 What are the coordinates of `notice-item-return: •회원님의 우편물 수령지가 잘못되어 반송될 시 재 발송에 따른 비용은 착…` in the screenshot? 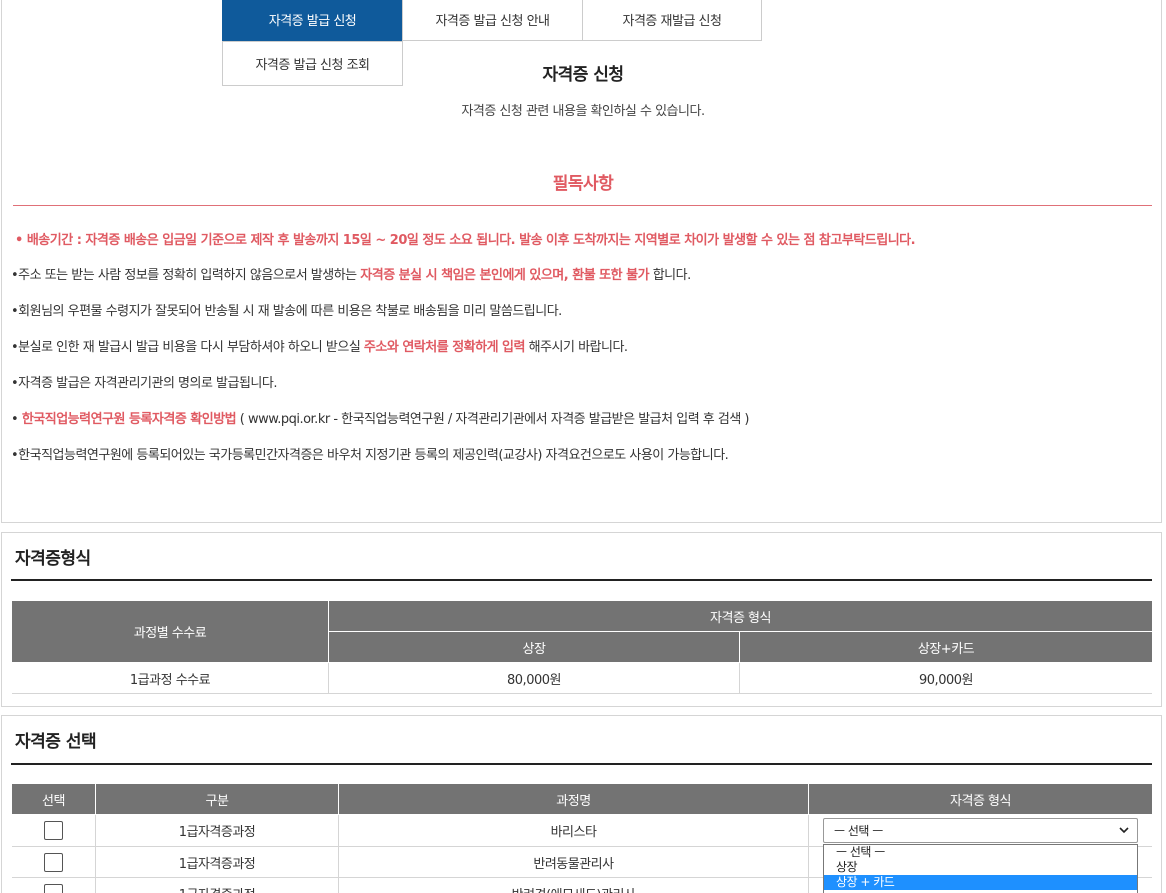 It's located at (286, 311).